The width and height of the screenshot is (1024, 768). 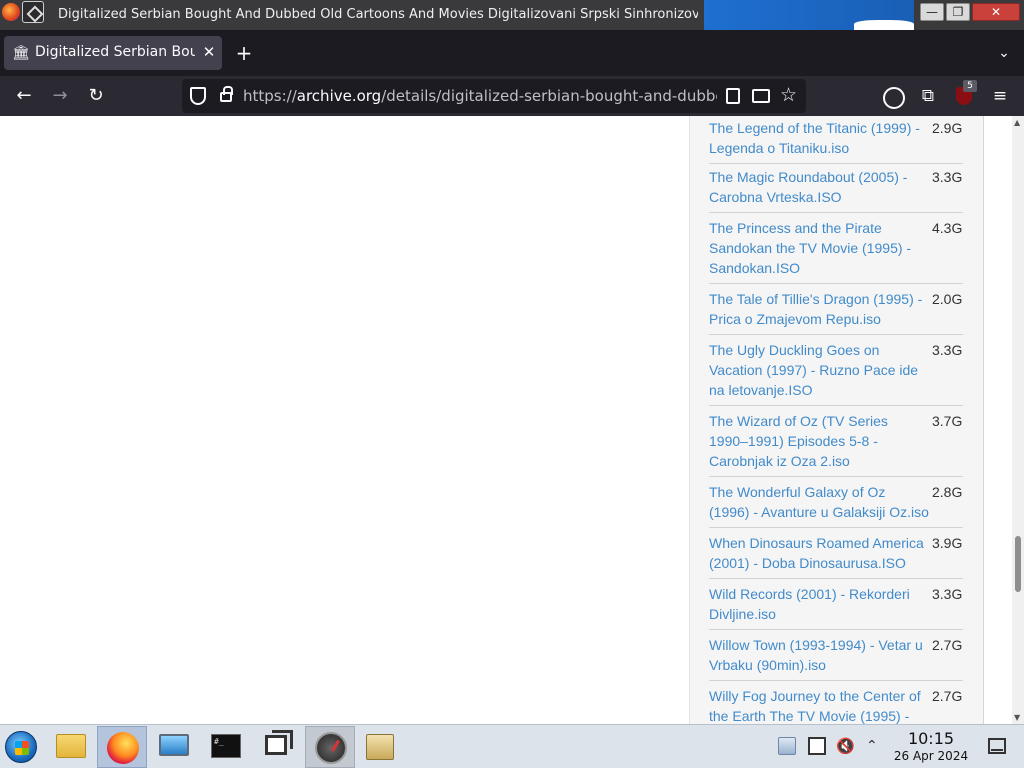 I want to click on start-button, so click(x=25, y=747).